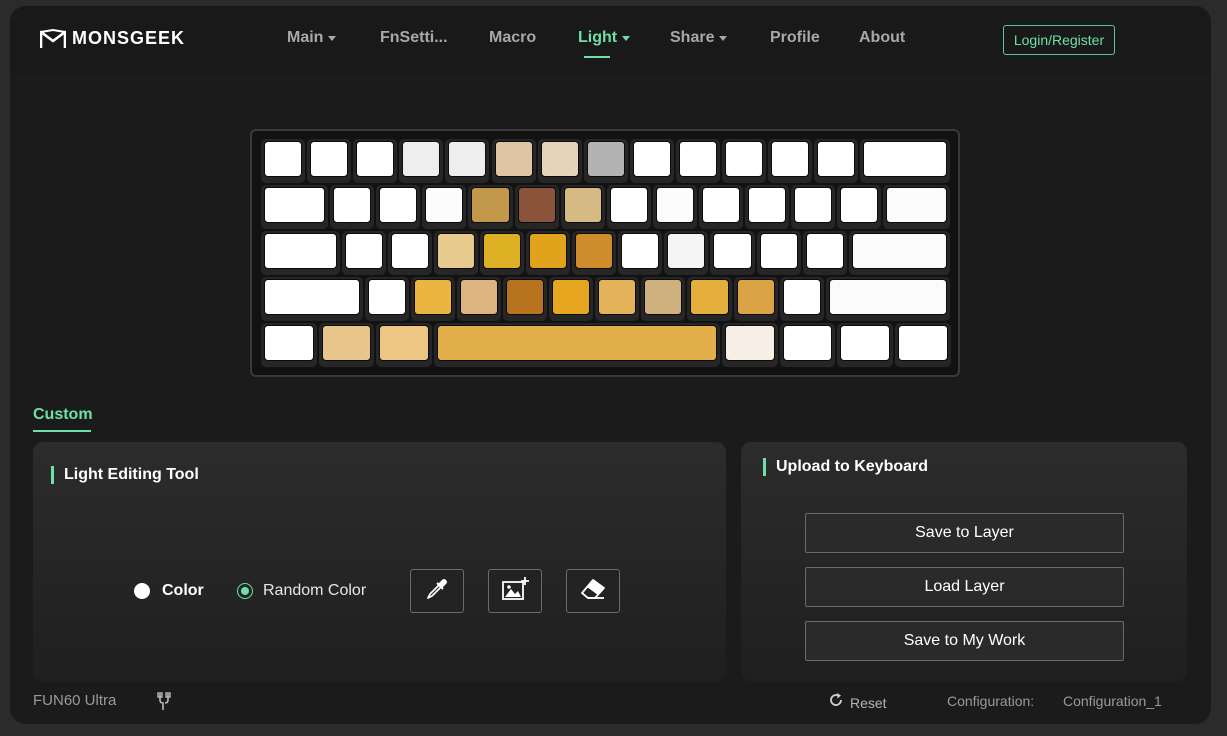  I want to click on eyedropper-icon, so click(437, 591).